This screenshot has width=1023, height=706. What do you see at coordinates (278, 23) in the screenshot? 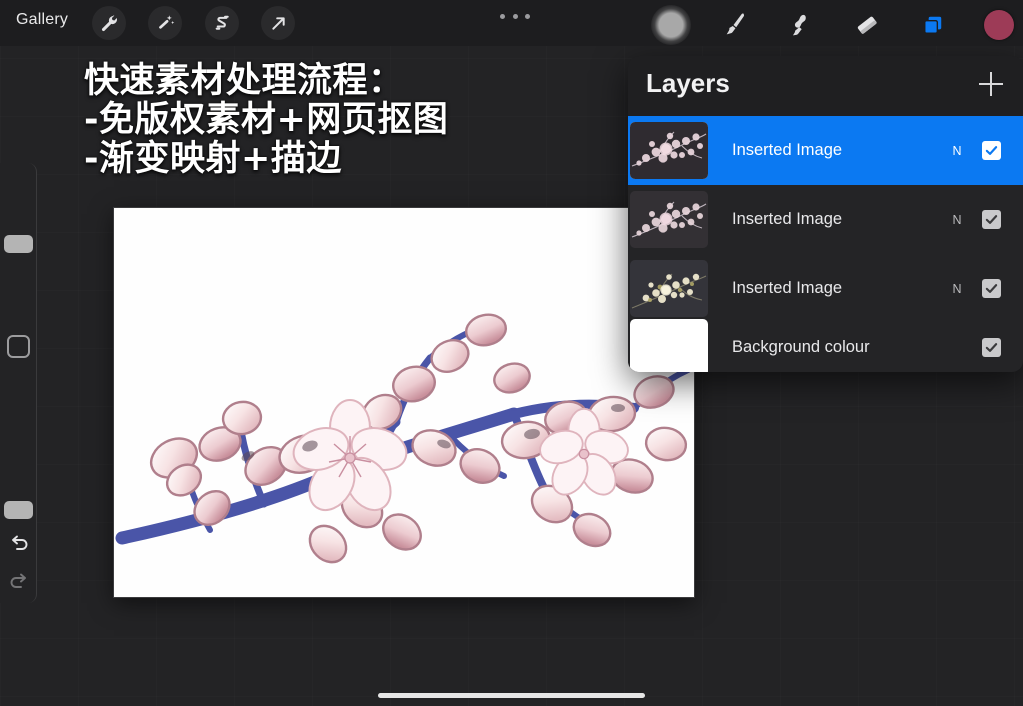
I see `transform-arrow-icon` at bounding box center [278, 23].